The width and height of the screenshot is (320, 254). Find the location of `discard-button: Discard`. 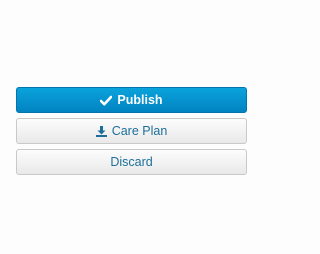

discard-button: Discard is located at coordinates (131, 162).